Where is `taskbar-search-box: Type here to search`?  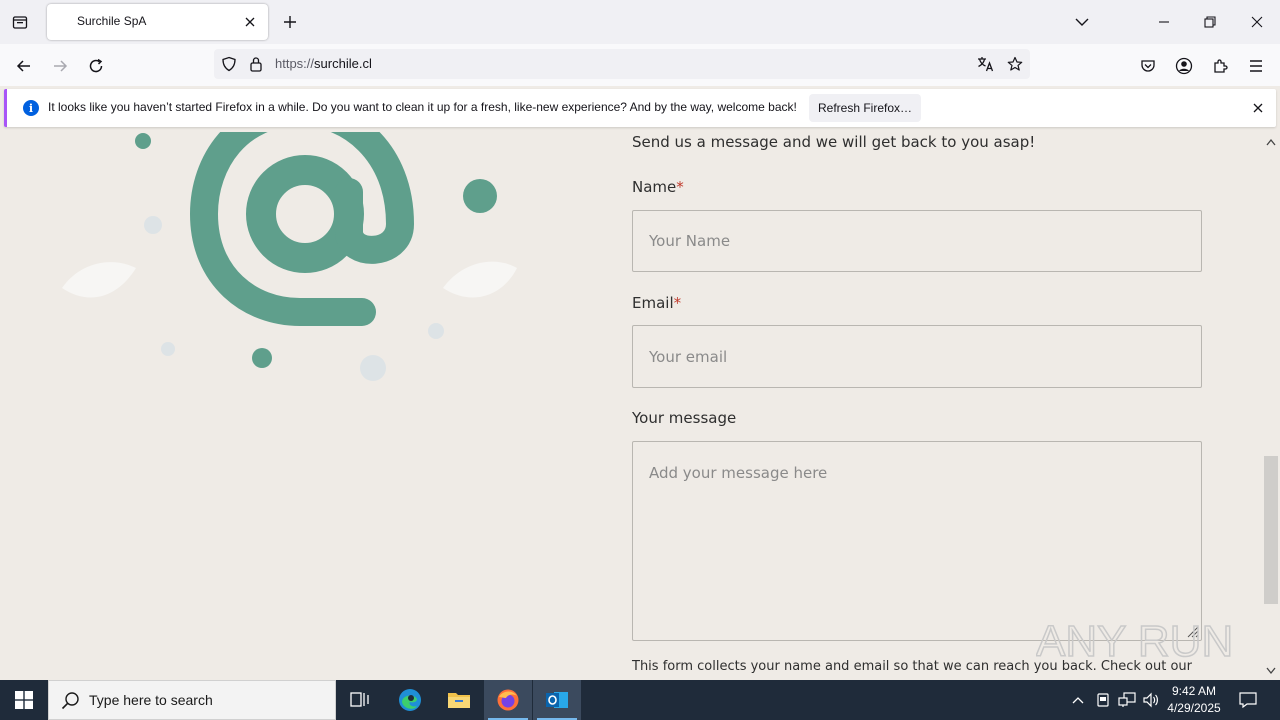 taskbar-search-box: Type here to search is located at coordinates (192, 700).